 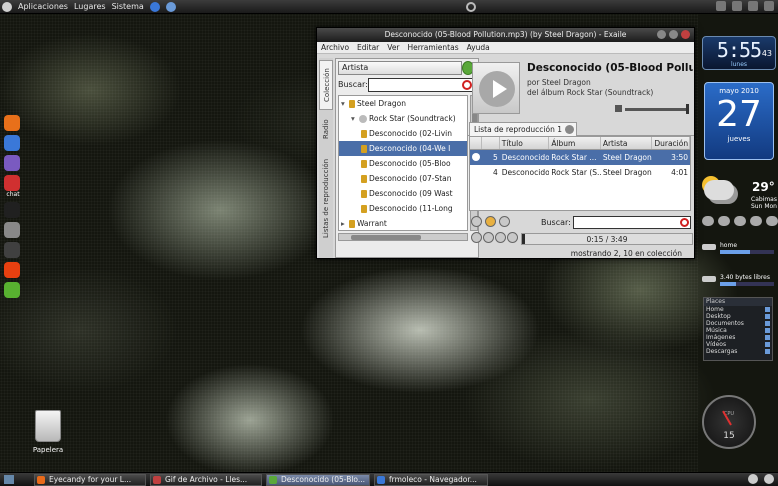 What do you see at coordinates (368, 47) in the screenshot?
I see `menu-editar: Editar` at bounding box center [368, 47].